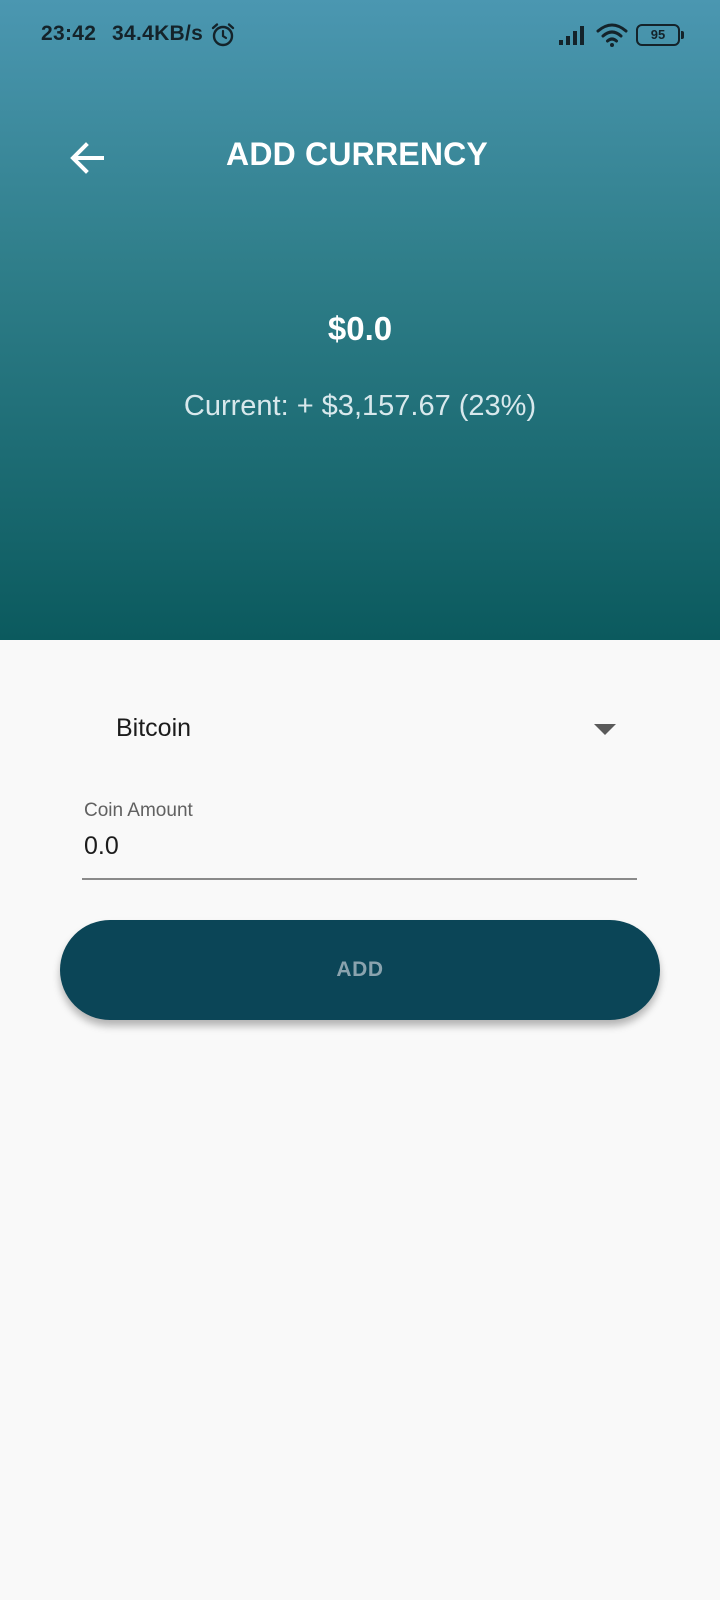  Describe the element at coordinates (223, 35) in the screenshot. I see `alarm-icon` at that location.